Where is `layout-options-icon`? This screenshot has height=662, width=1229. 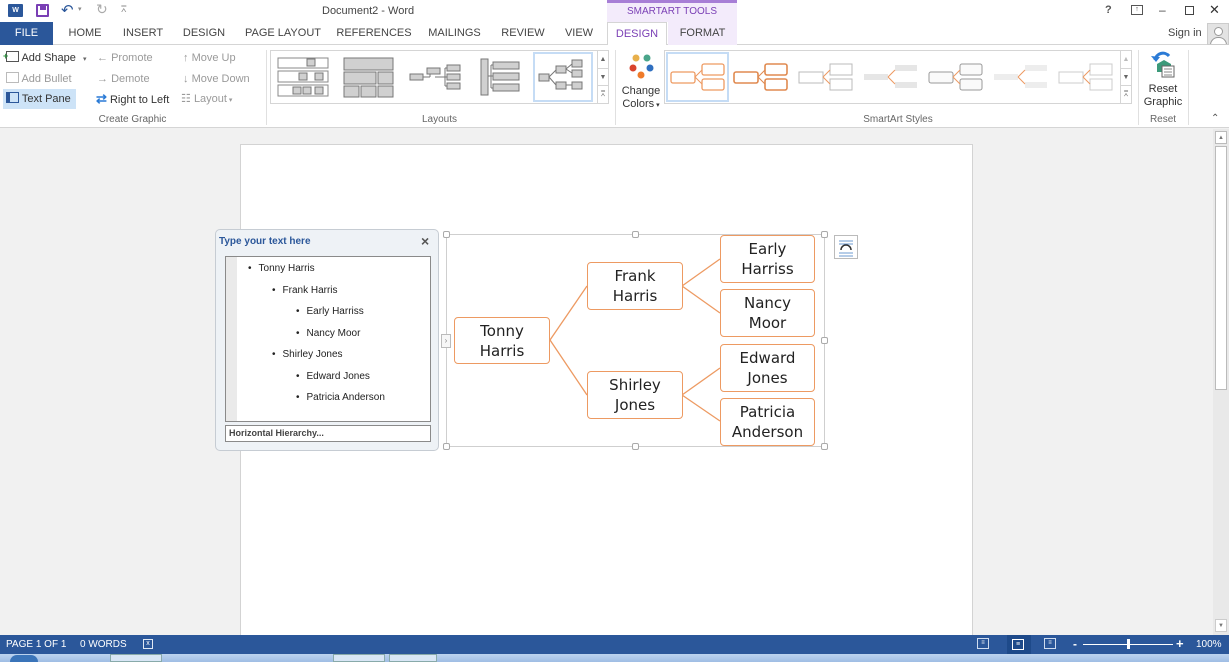 layout-options-icon is located at coordinates (846, 247).